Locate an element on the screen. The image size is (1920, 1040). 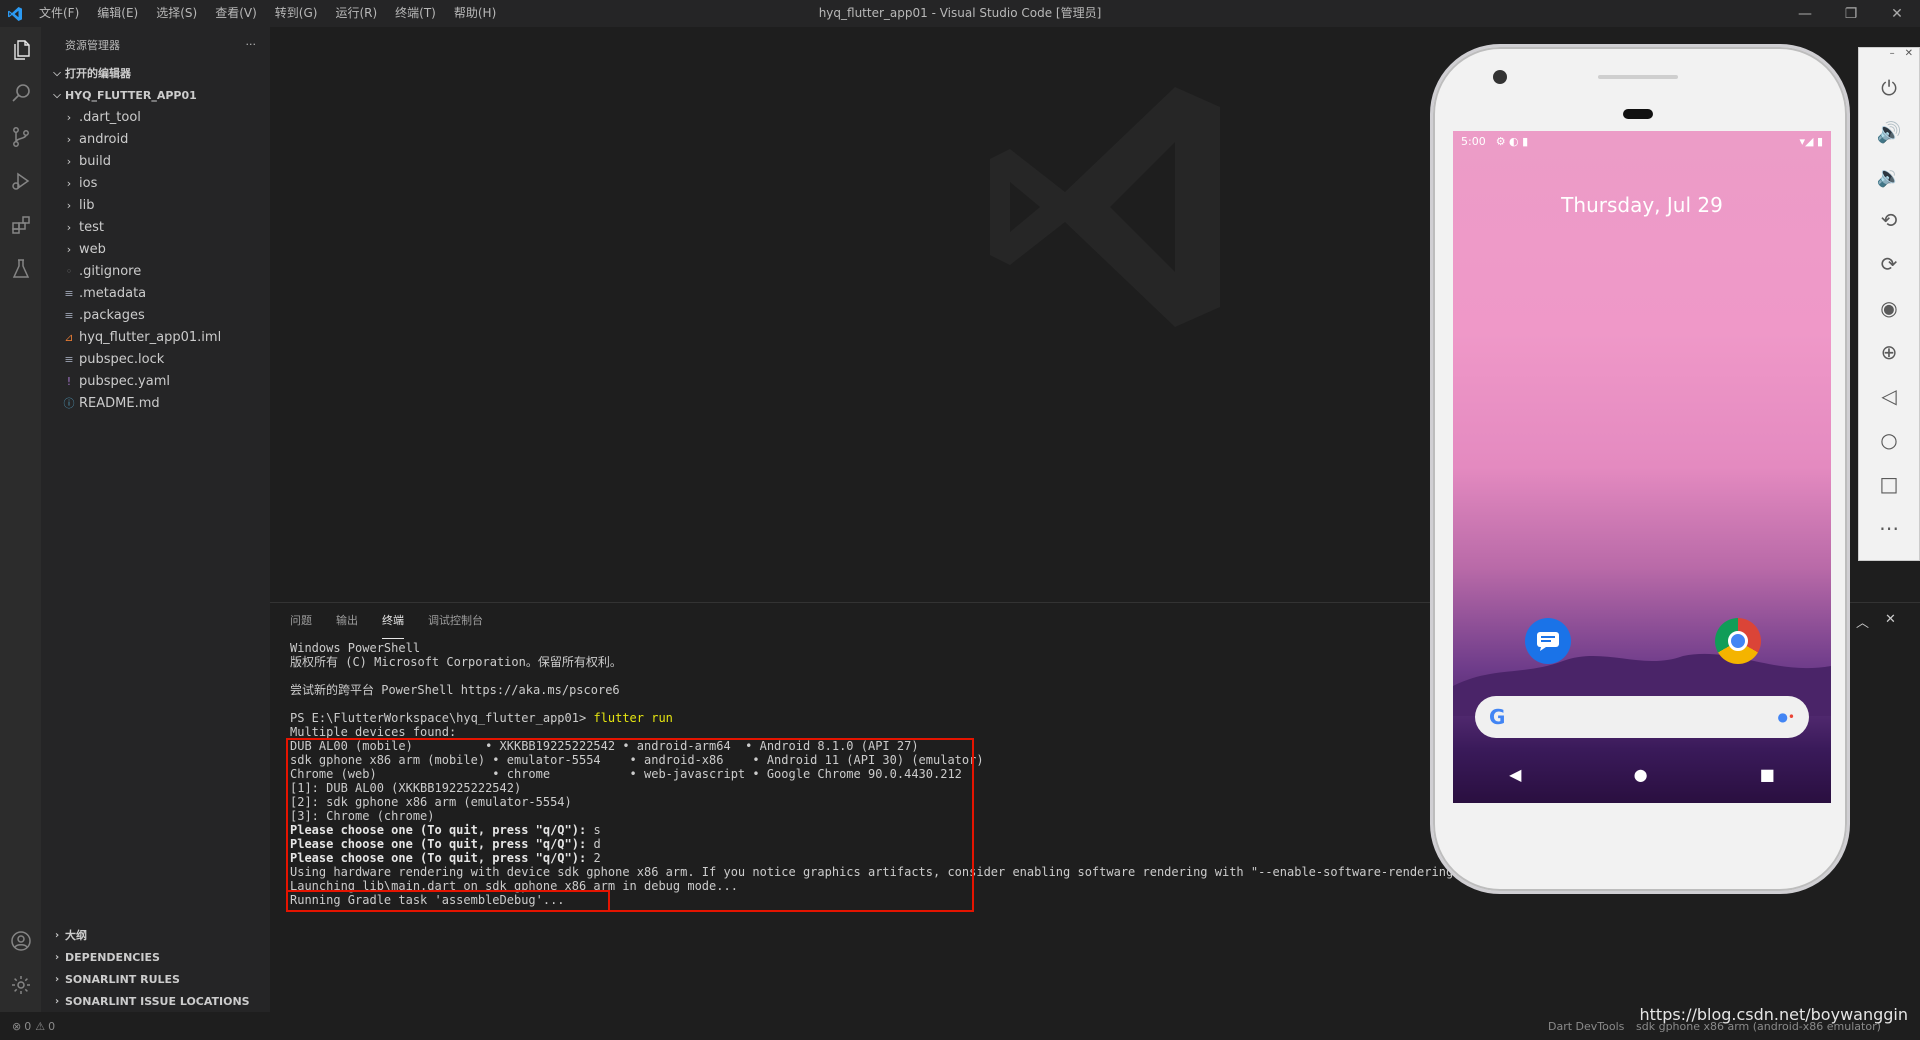
folder-label: web is located at coordinates (92, 249).